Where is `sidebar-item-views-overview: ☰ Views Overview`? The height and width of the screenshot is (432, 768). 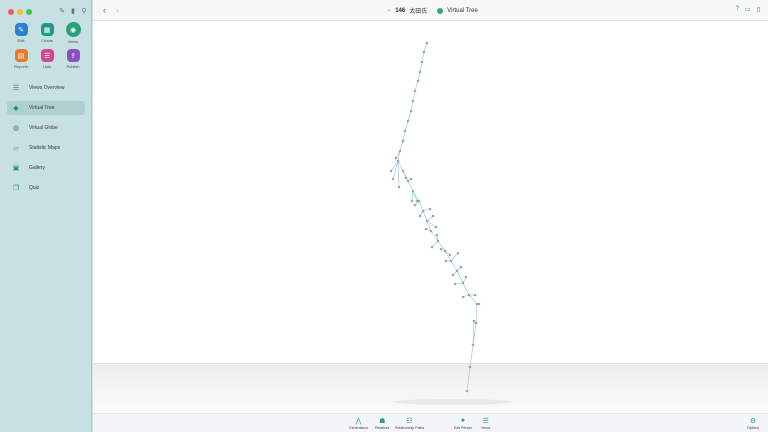
sidebar-item-views-overview: ☰ Views Overview is located at coordinates (46, 88).